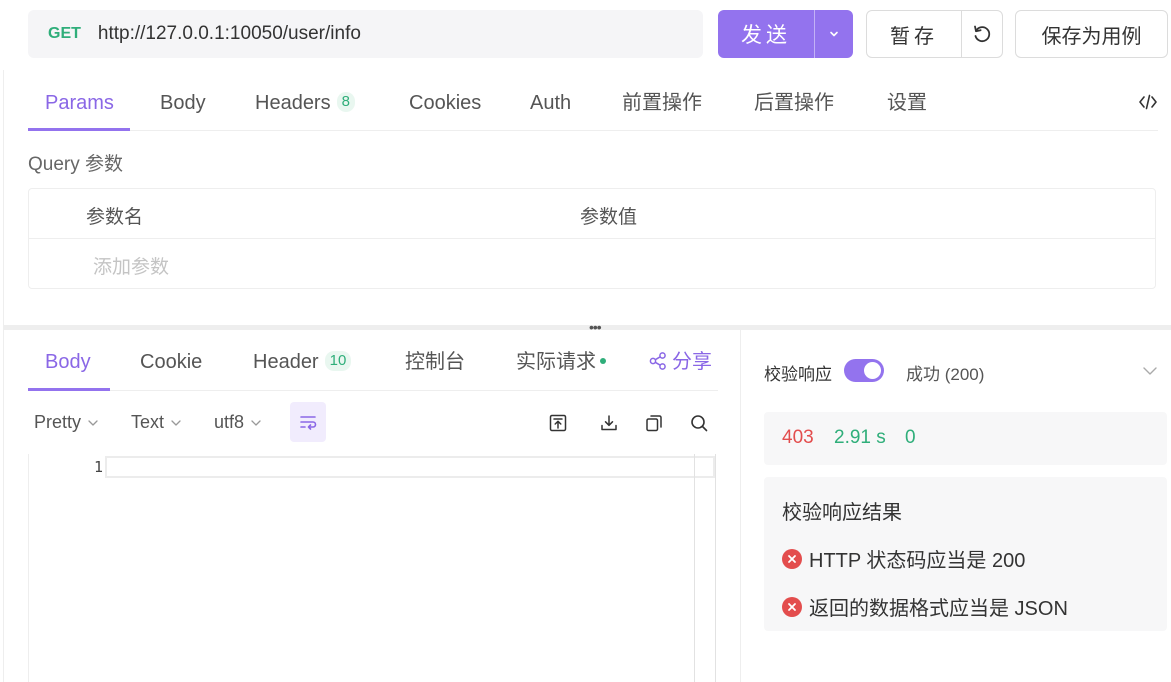 The image size is (1171, 682). I want to click on response-header-count-badge: 10, so click(338, 360).